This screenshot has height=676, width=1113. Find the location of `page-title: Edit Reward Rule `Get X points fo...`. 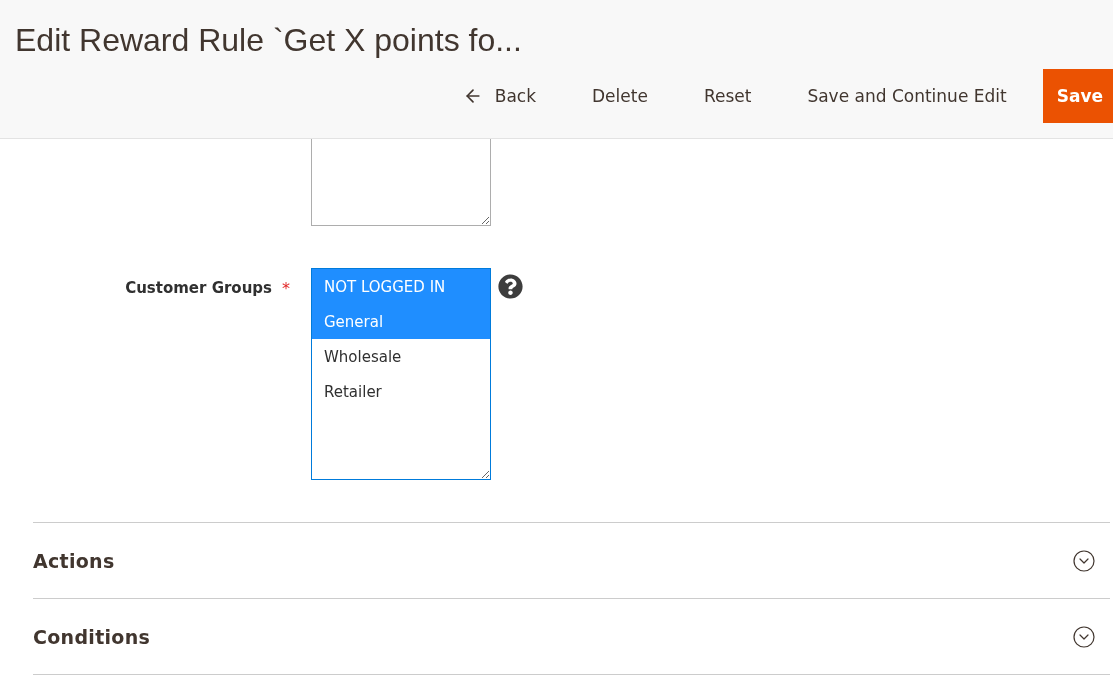

page-title: Edit Reward Rule `Get X points fo... is located at coordinates (269, 40).